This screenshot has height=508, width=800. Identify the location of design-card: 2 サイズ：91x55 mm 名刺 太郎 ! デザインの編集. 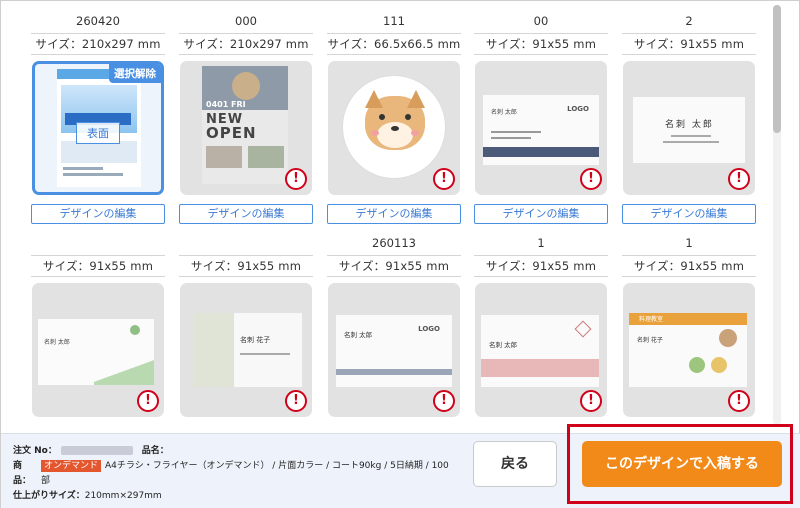
(689, 119).